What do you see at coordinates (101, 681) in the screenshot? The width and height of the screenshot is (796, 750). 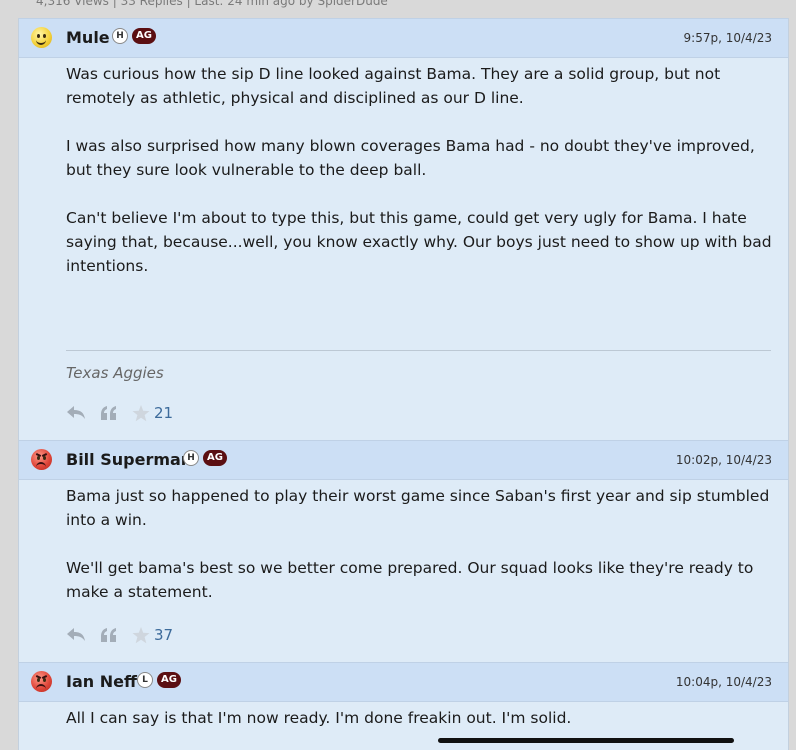 I see `username: Ian Neff` at bounding box center [101, 681].